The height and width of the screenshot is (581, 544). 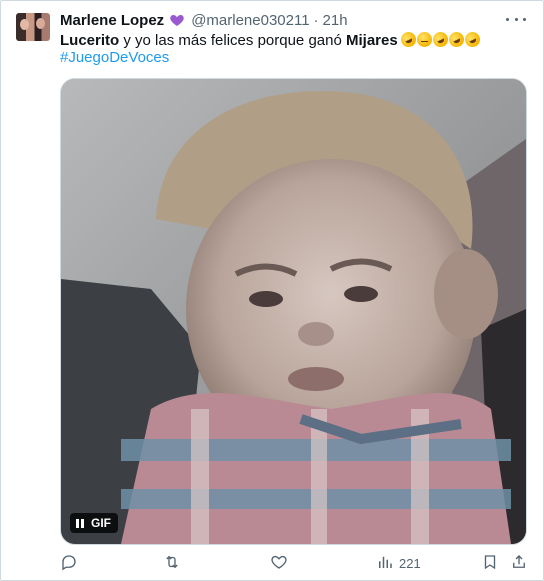 I want to click on gif-badge: GIF, so click(x=94, y=523).